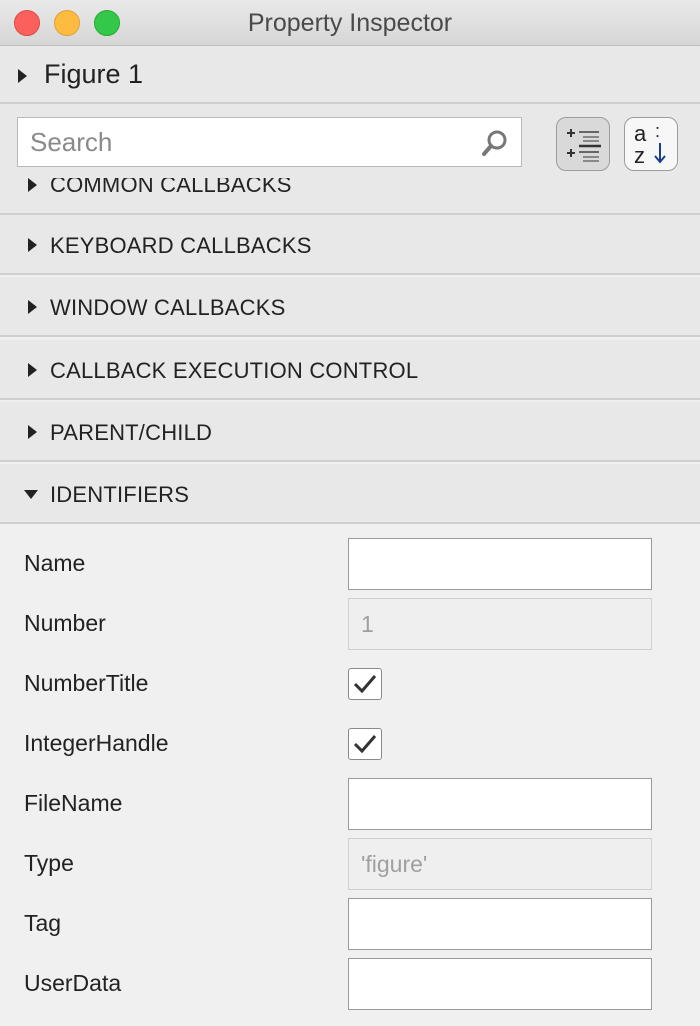 This screenshot has width=700, height=1026. Describe the element at coordinates (65, 623) in the screenshot. I see `property-label-number: Number` at that location.